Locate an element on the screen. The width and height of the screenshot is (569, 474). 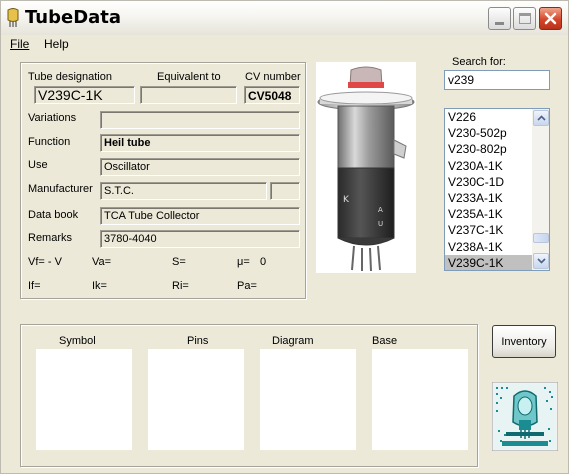
close-button is located at coordinates (550, 18).